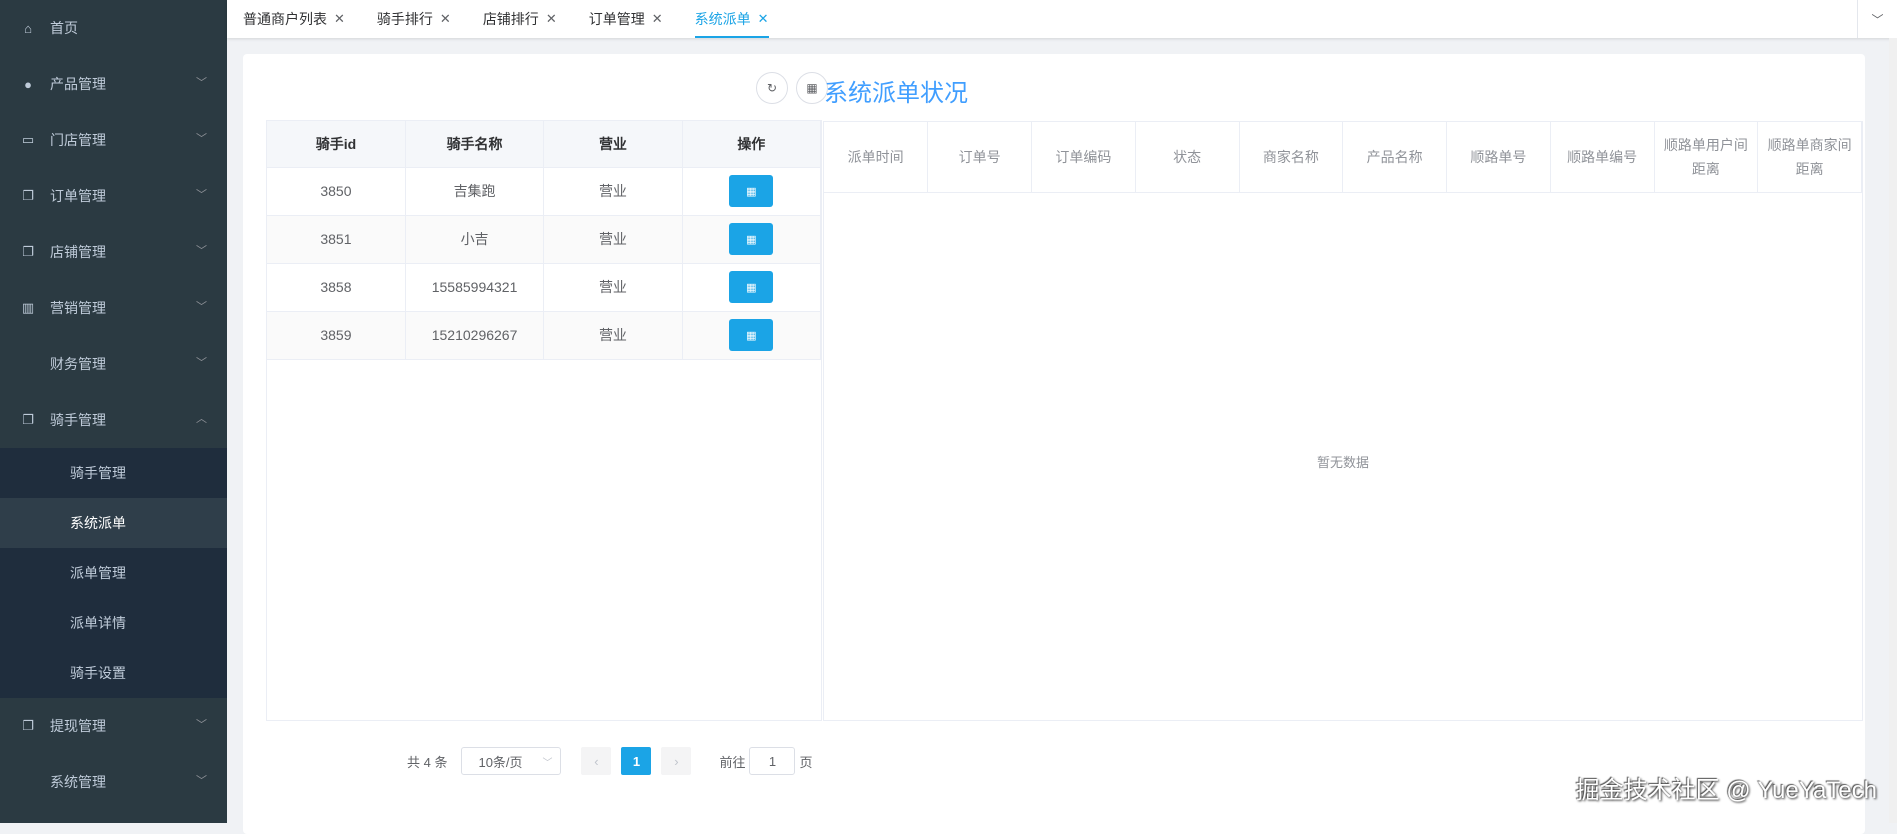 The image size is (1897, 834). I want to click on submenu-dispatch-detail: 派单详情, so click(113, 623).